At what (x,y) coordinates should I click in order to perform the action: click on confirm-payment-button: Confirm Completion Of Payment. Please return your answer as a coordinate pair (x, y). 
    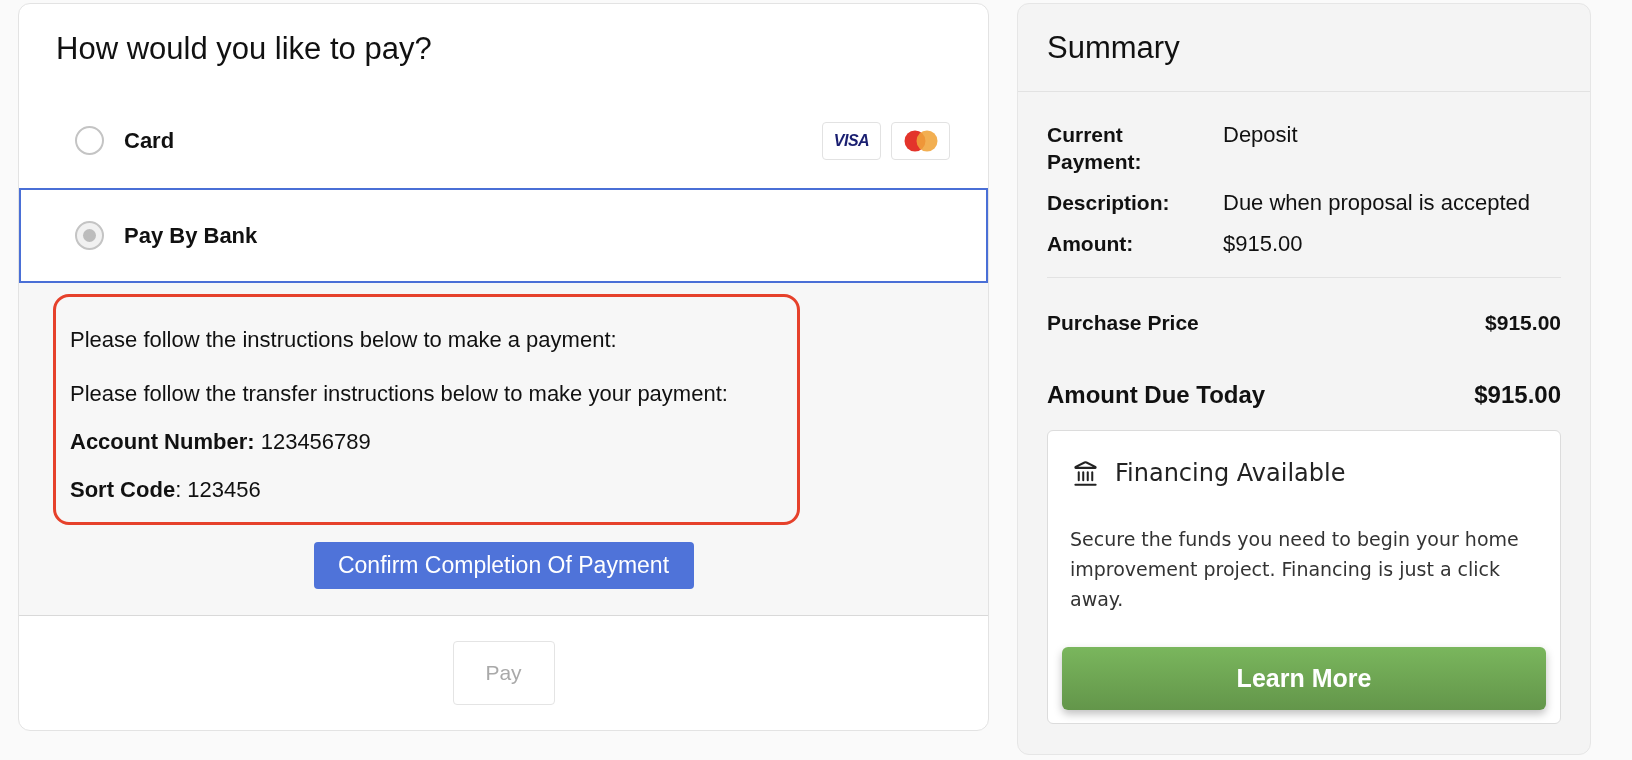
    Looking at the image, I should click on (503, 565).